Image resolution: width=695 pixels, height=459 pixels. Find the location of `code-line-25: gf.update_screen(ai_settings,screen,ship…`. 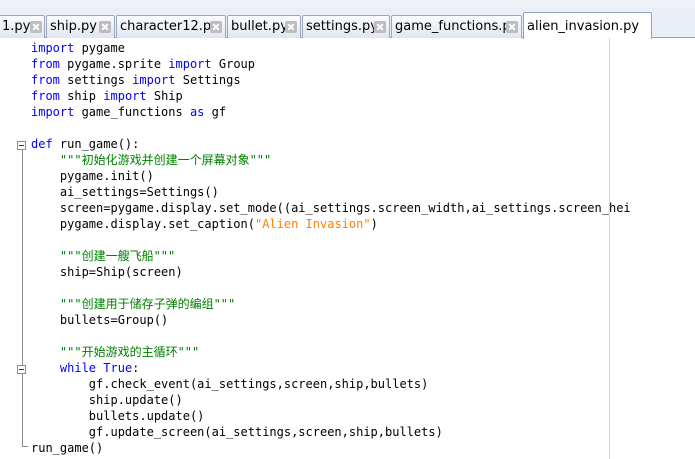

code-line-25: gf.update_screen(ai_settings,screen,ship… is located at coordinates (237, 432).